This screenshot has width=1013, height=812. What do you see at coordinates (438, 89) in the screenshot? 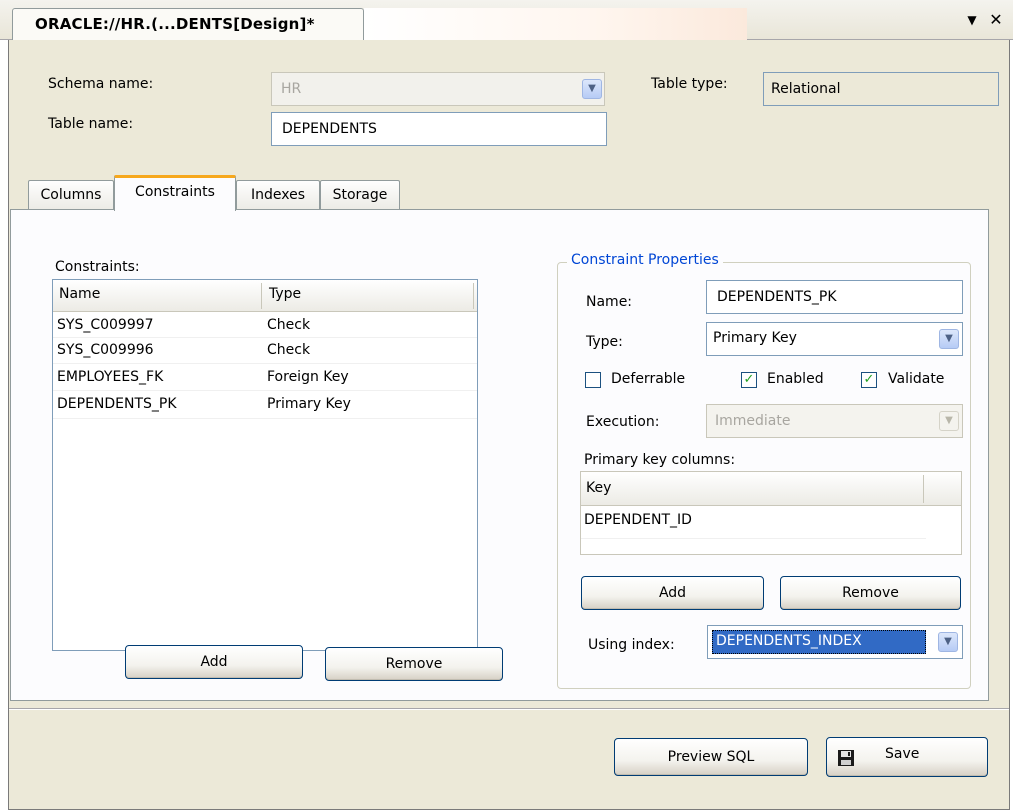
I see `schema-name-combo: HR ▼` at bounding box center [438, 89].